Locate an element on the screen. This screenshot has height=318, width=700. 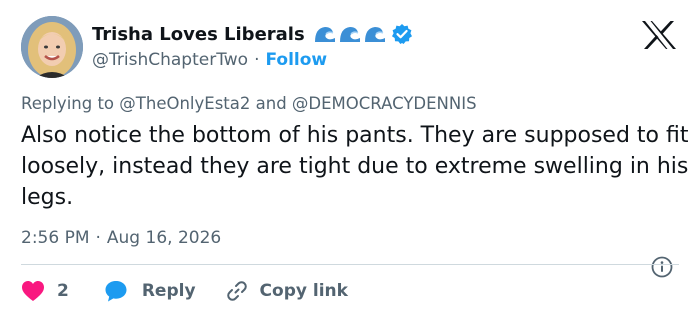
copy-link-button: Copy link is located at coordinates (287, 291).